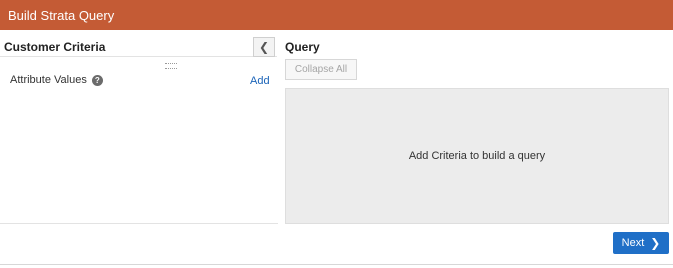  Describe the element at coordinates (302, 47) in the screenshot. I see `query-title: Query` at that location.